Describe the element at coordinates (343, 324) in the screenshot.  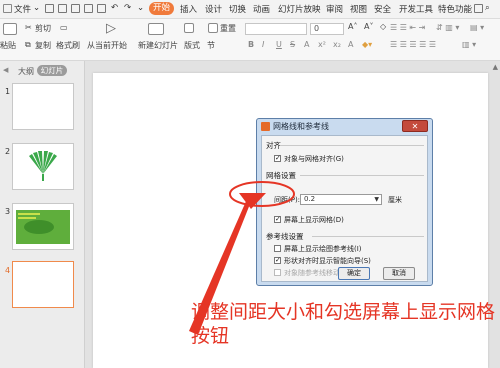
I see `annotation-text: 调整间距大小和勾选屏幕上显示网格按钮` at that location.